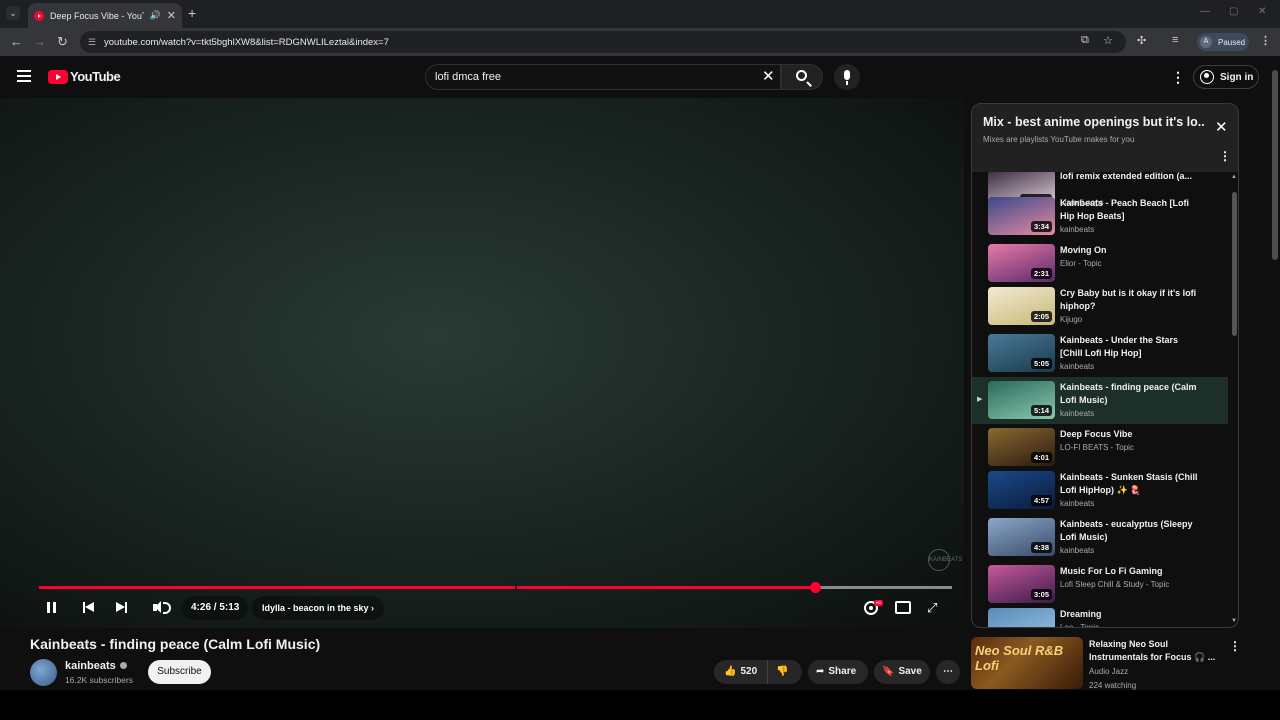 Image resolution: width=1280 pixels, height=720 pixels. What do you see at coordinates (1021, 537) in the screenshot?
I see `playlist-thumbnail: 4:38` at bounding box center [1021, 537].